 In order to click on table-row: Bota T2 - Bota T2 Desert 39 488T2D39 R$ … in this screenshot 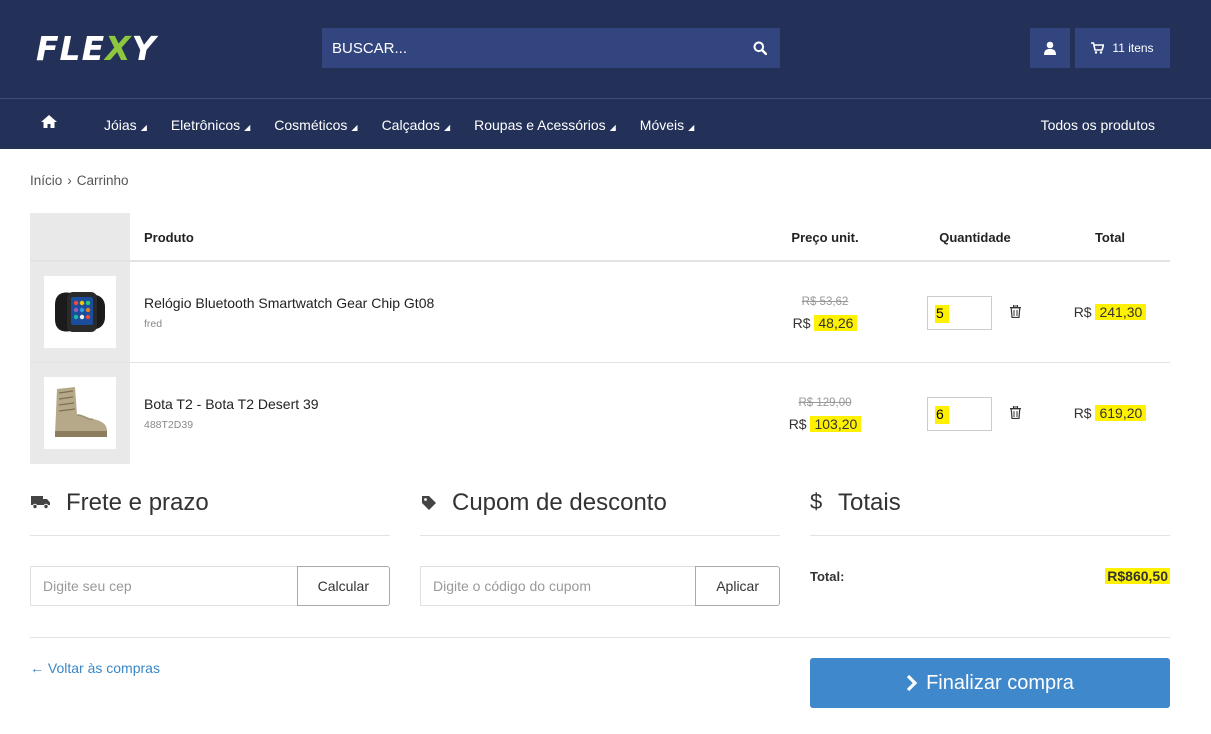, I will do `click(600, 413)`.